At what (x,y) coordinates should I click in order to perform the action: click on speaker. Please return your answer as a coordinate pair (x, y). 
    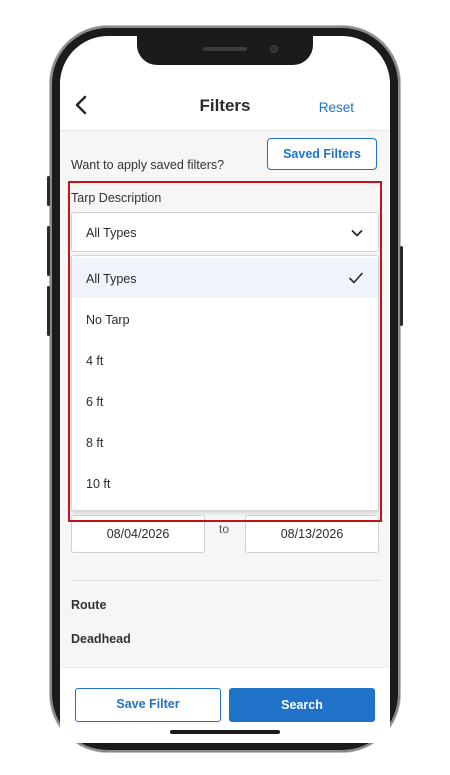
    Looking at the image, I should click on (225, 49).